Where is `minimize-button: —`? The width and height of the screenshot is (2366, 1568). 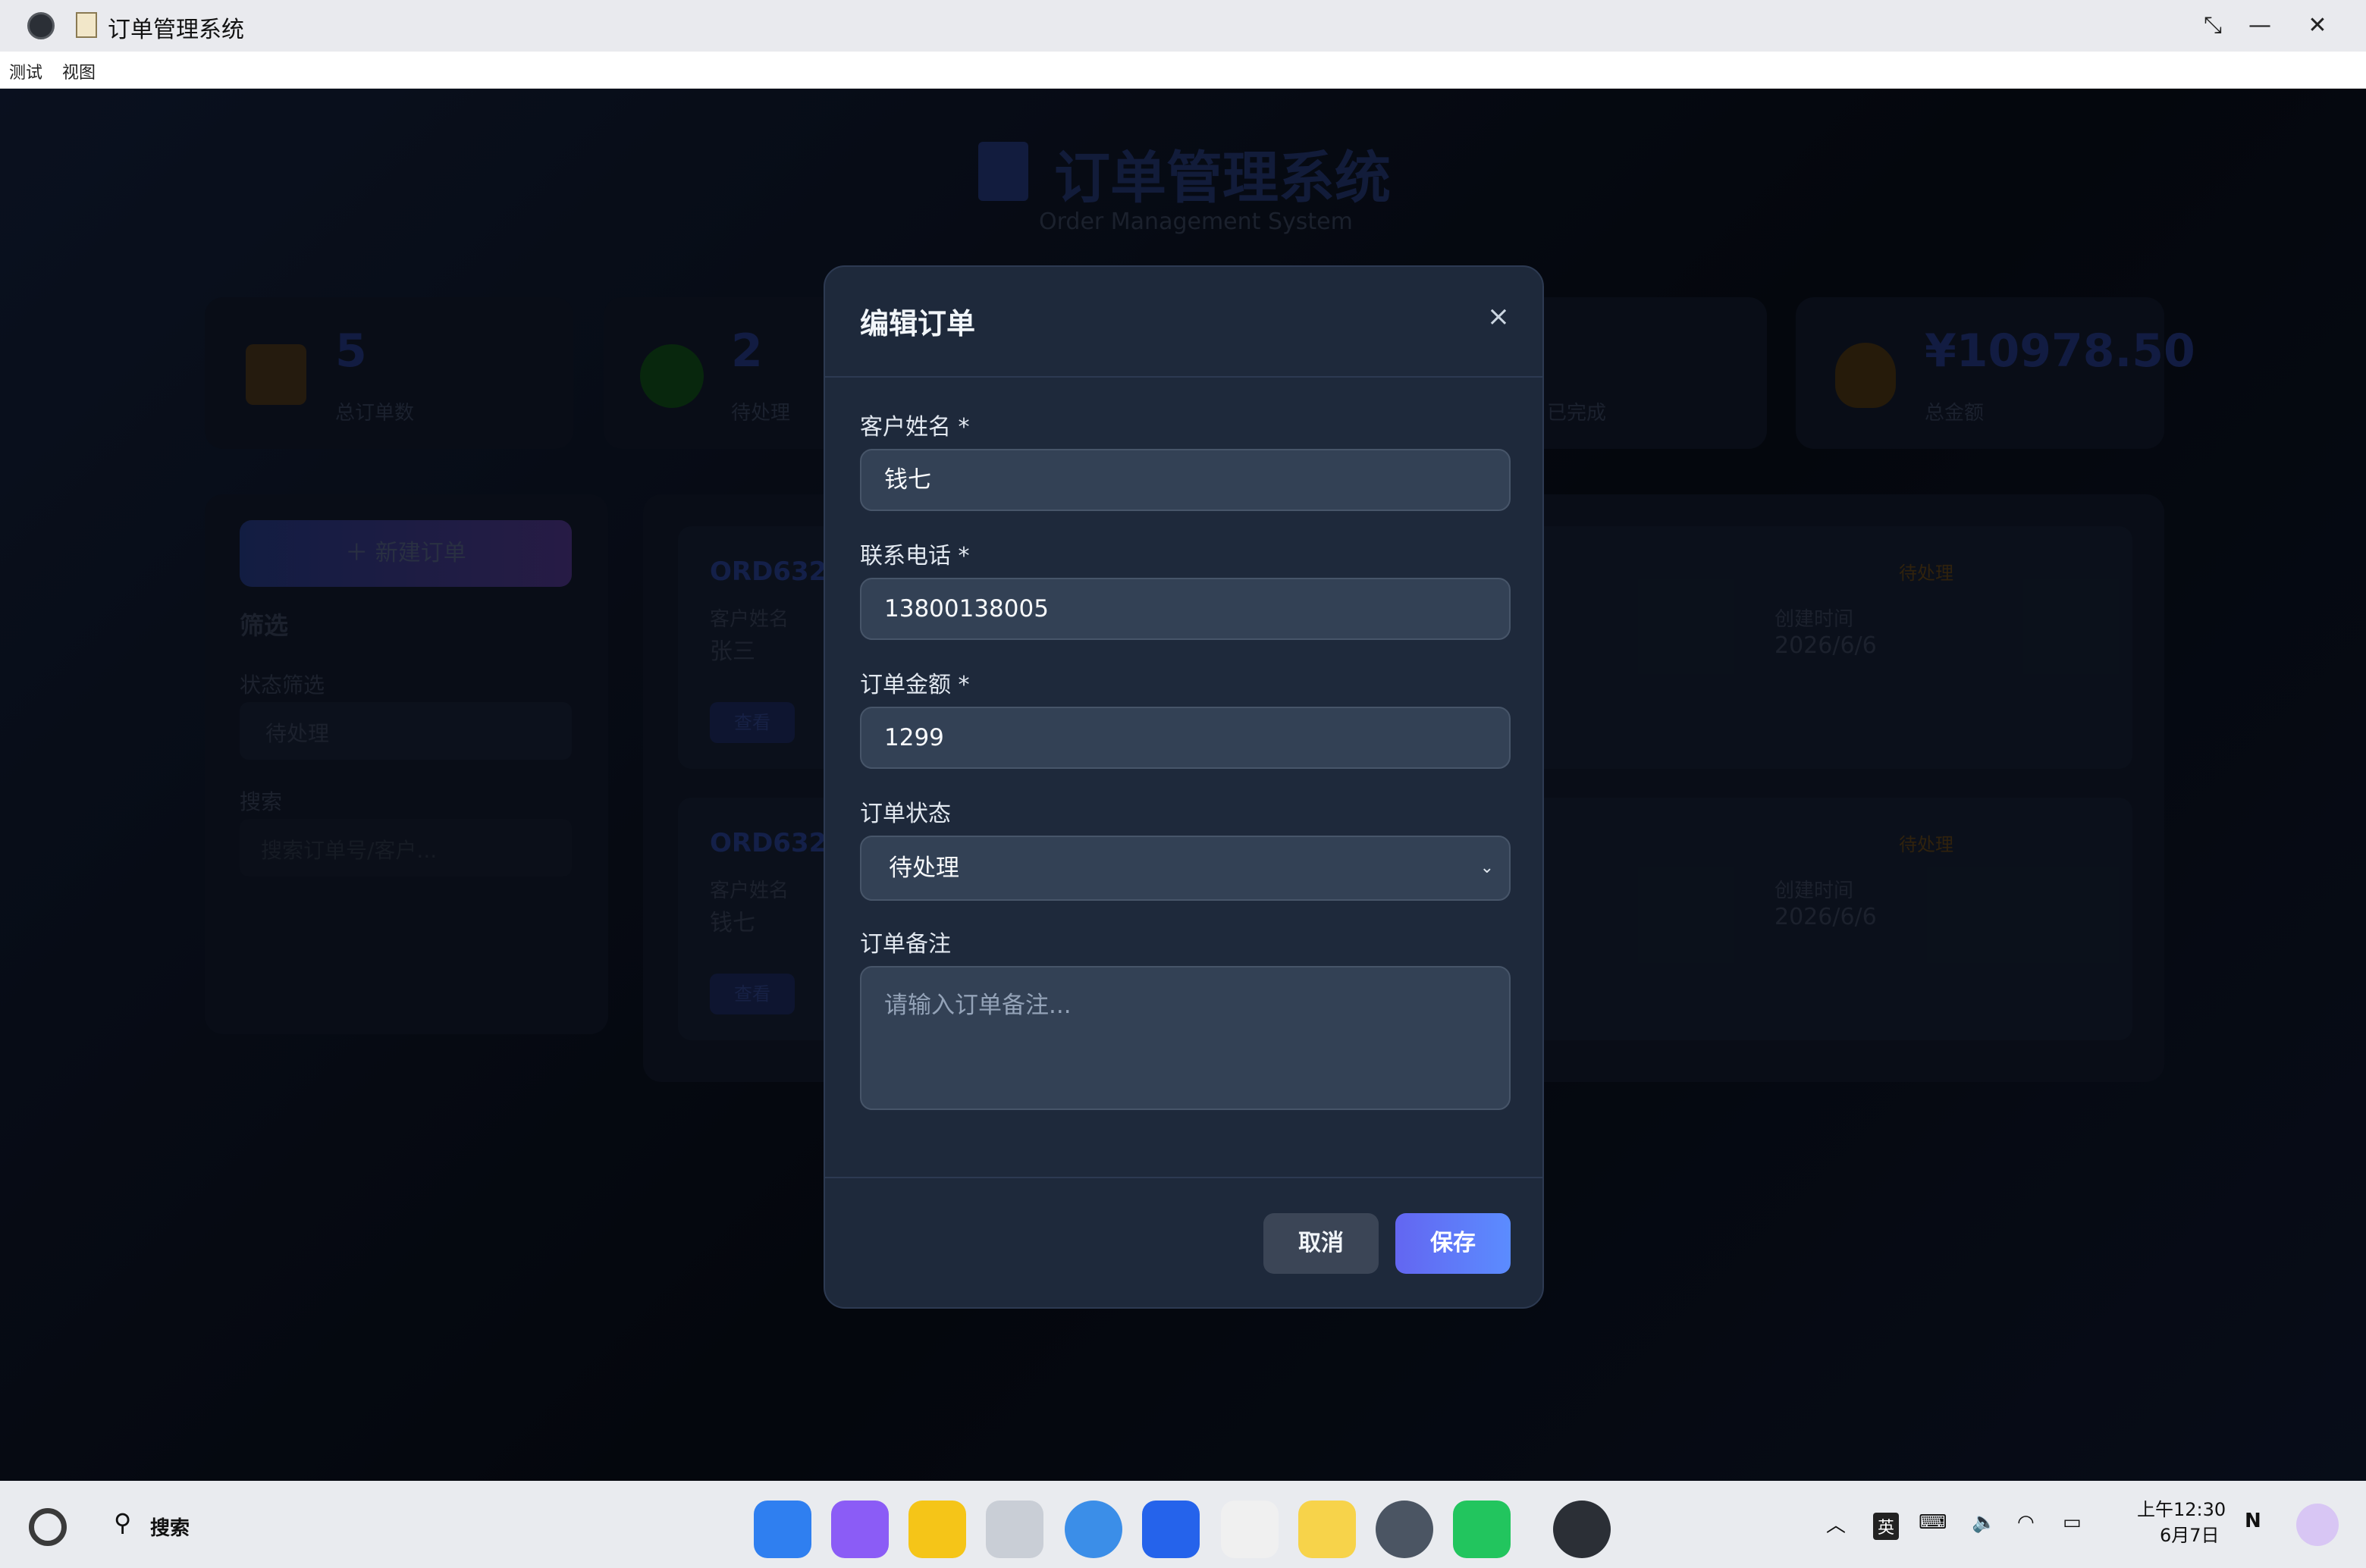
minimize-button: — is located at coordinates (2260, 26).